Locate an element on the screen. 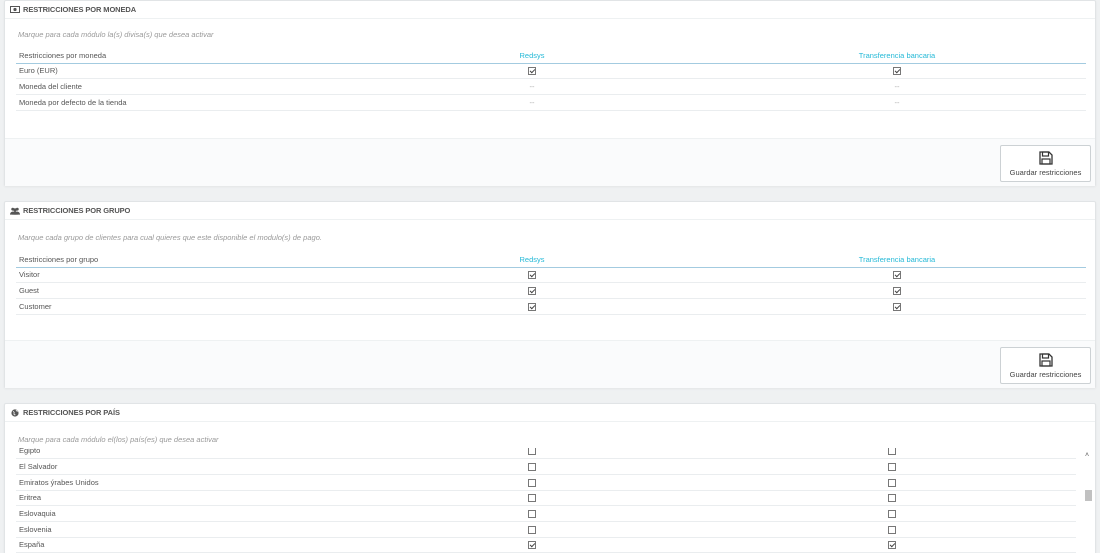 Image resolution: width=1100 pixels, height=553 pixels. table-row: Egipto is located at coordinates (546, 454).